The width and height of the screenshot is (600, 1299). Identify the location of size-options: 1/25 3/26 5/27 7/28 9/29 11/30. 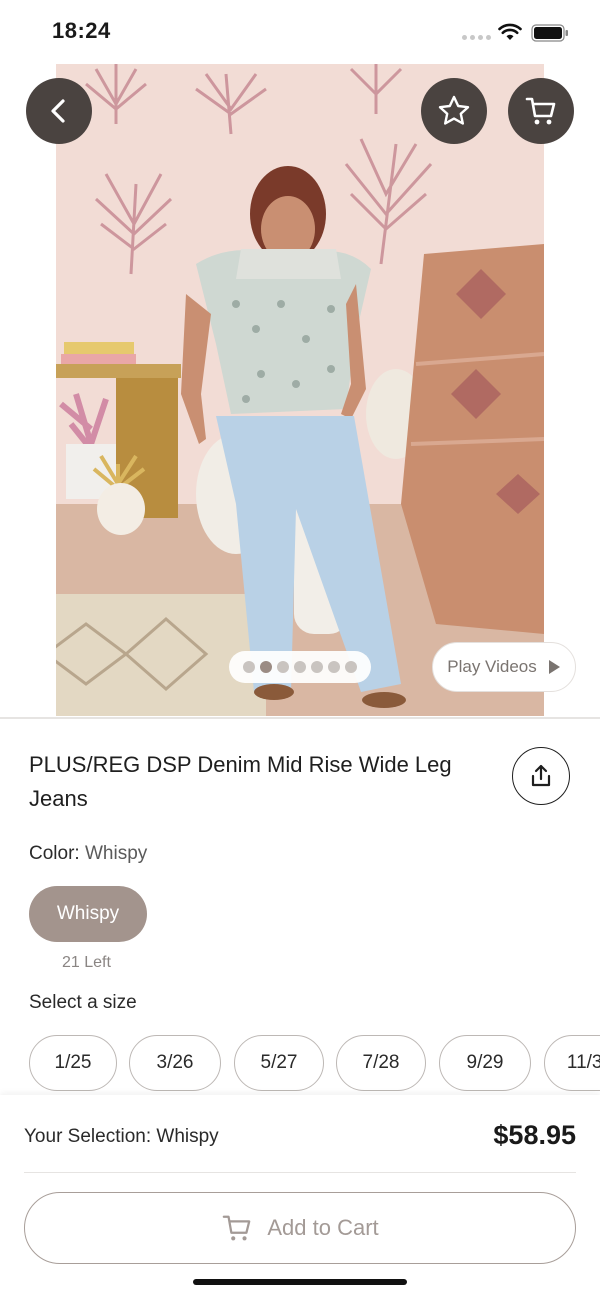
(314, 1064).